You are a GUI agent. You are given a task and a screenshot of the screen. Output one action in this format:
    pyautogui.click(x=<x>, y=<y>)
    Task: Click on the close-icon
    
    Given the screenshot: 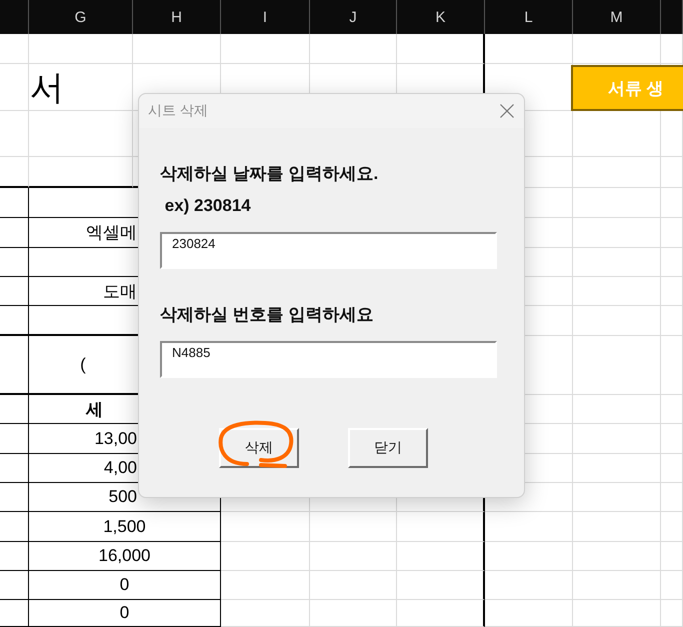 What is the action you would take?
    pyautogui.click(x=507, y=111)
    